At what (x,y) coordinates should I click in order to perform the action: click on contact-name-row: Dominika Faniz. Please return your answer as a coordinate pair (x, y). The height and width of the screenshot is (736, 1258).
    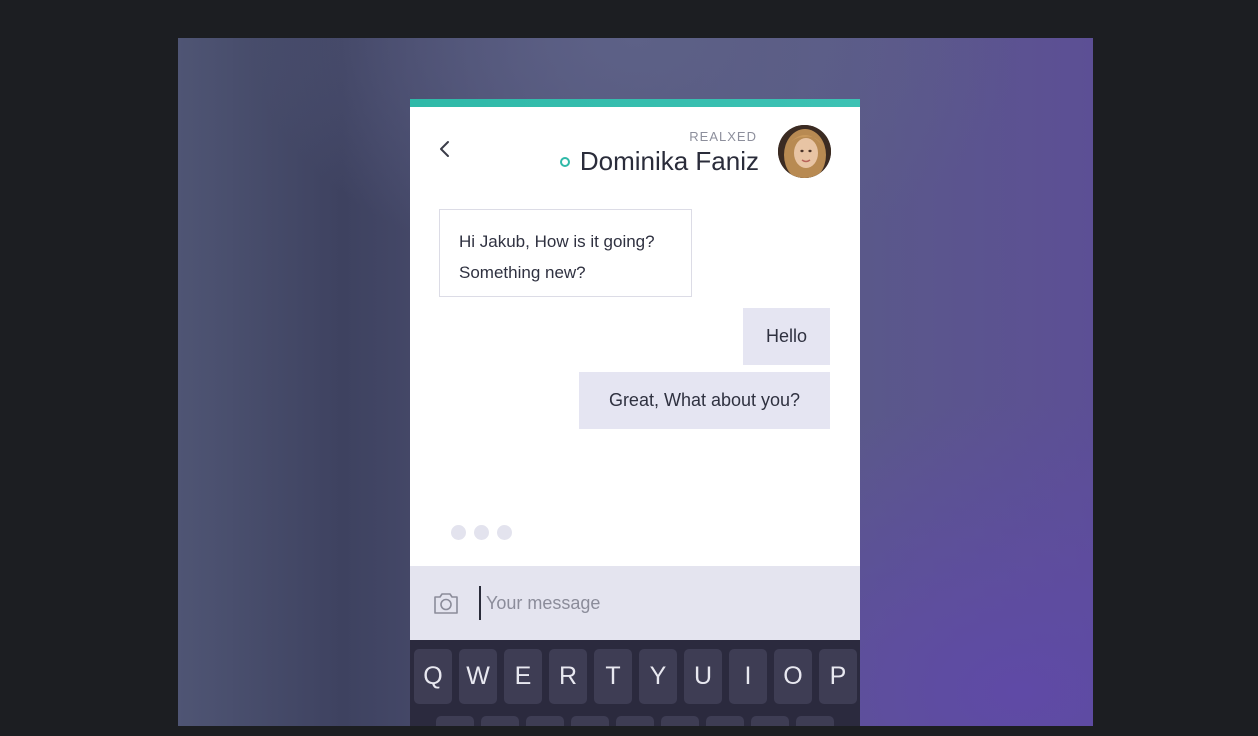
    Looking at the image, I should click on (659, 161).